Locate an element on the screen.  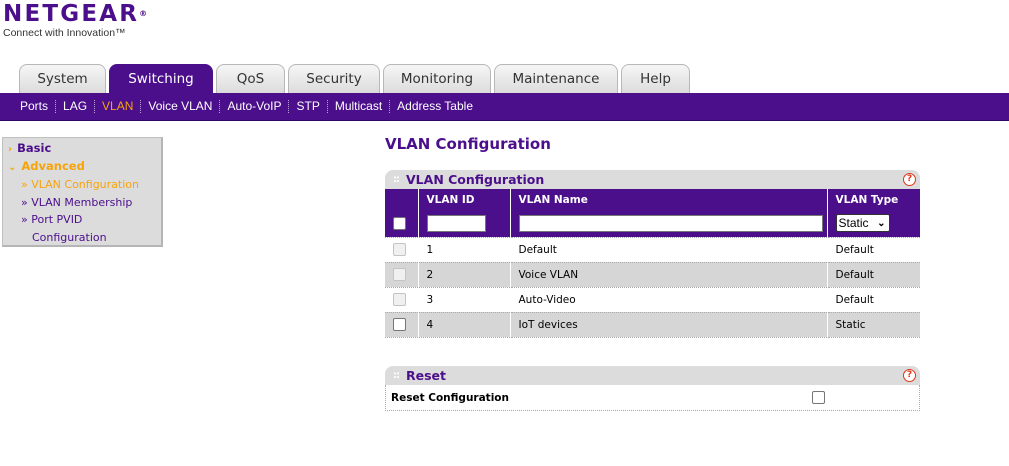
sidebar-item-port-pvid: » Port PVID is located at coordinates (51, 219).